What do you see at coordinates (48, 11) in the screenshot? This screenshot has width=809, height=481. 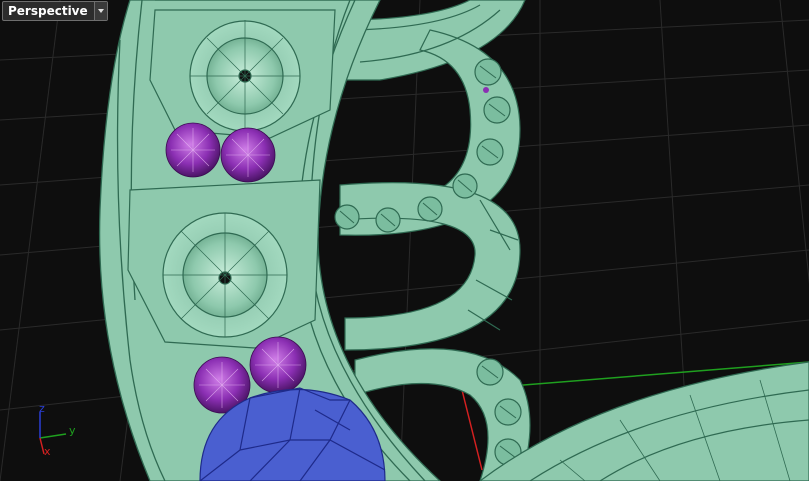 I see `viewport-title: Perspective` at bounding box center [48, 11].